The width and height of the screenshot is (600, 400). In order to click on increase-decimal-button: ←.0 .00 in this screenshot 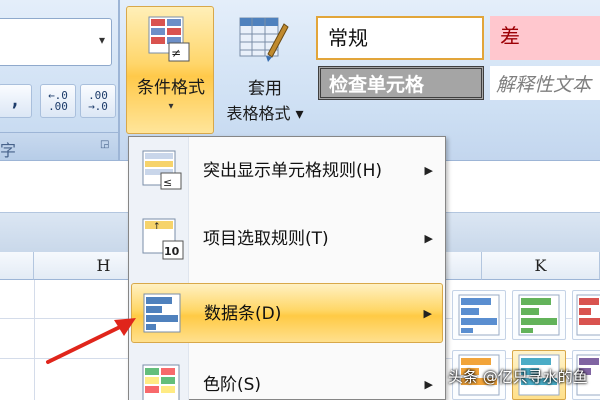, I will do `click(58, 101)`.